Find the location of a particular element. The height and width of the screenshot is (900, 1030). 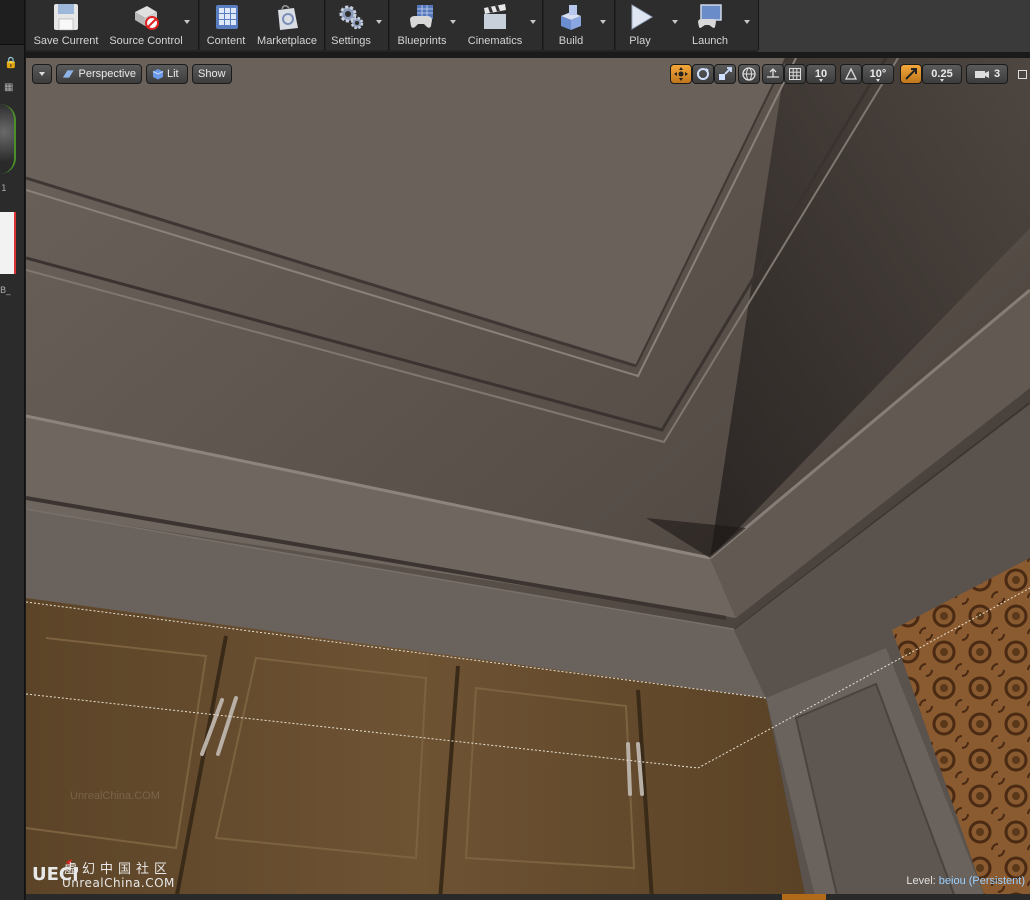

watermark: UECN 虚幻中国社区 UnrealChina.COM is located at coordinates (132, 876).